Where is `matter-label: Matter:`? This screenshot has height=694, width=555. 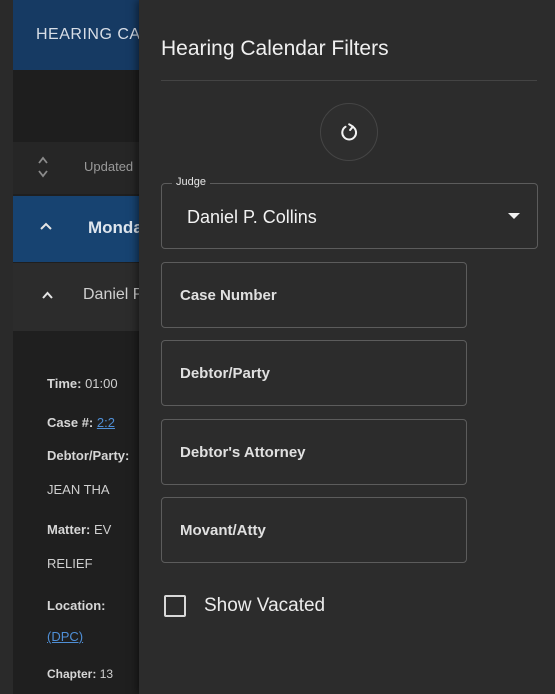
matter-label: Matter: is located at coordinates (69, 529).